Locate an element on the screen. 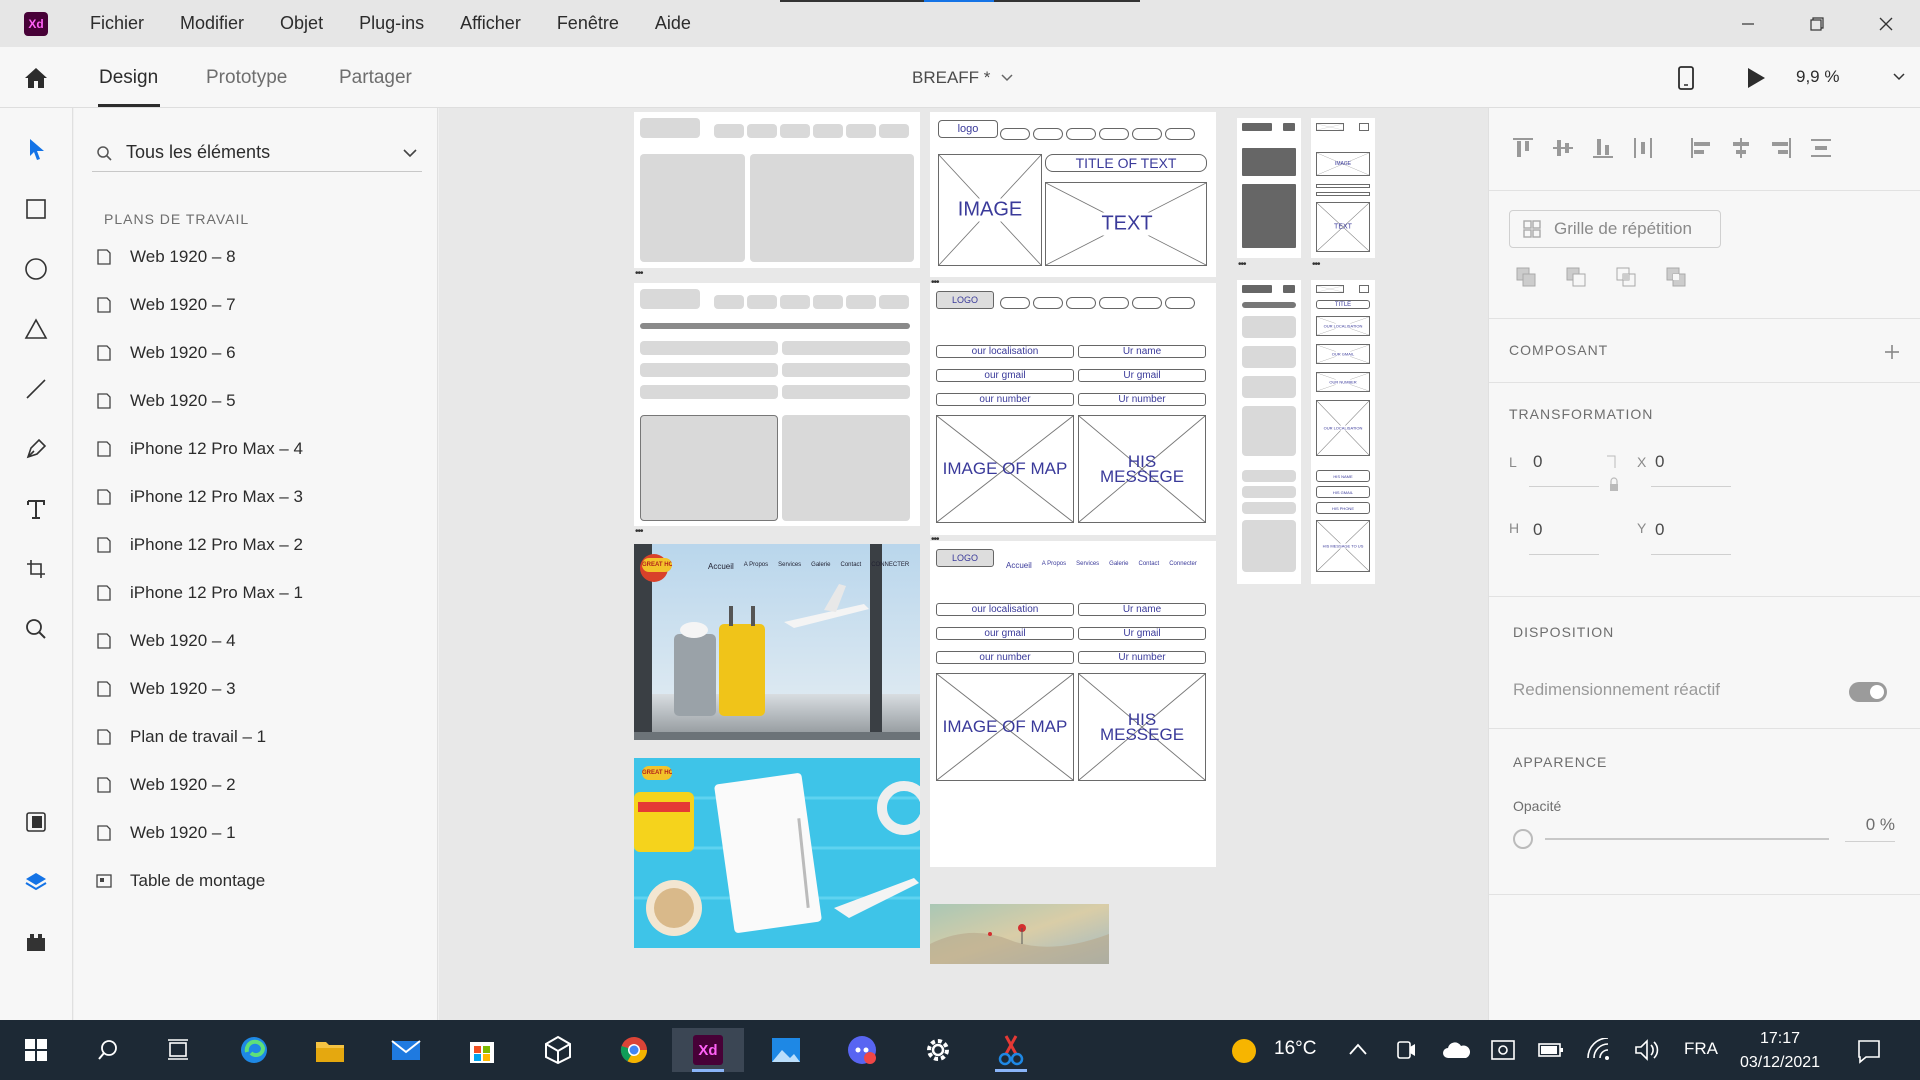  opacity-input: 0 % is located at coordinates (1870, 828).